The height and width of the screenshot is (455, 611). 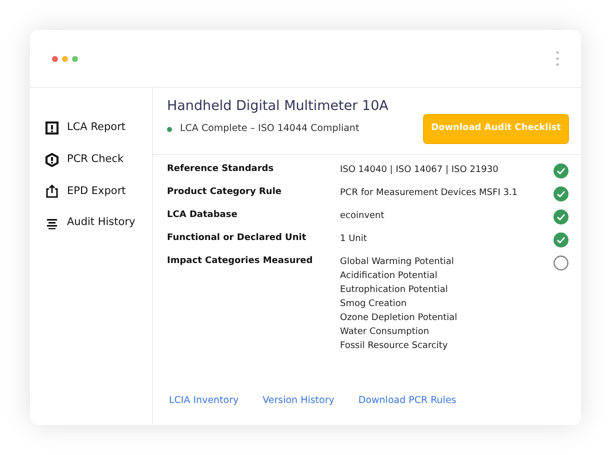 What do you see at coordinates (52, 127) in the screenshot?
I see `alert-square-icon` at bounding box center [52, 127].